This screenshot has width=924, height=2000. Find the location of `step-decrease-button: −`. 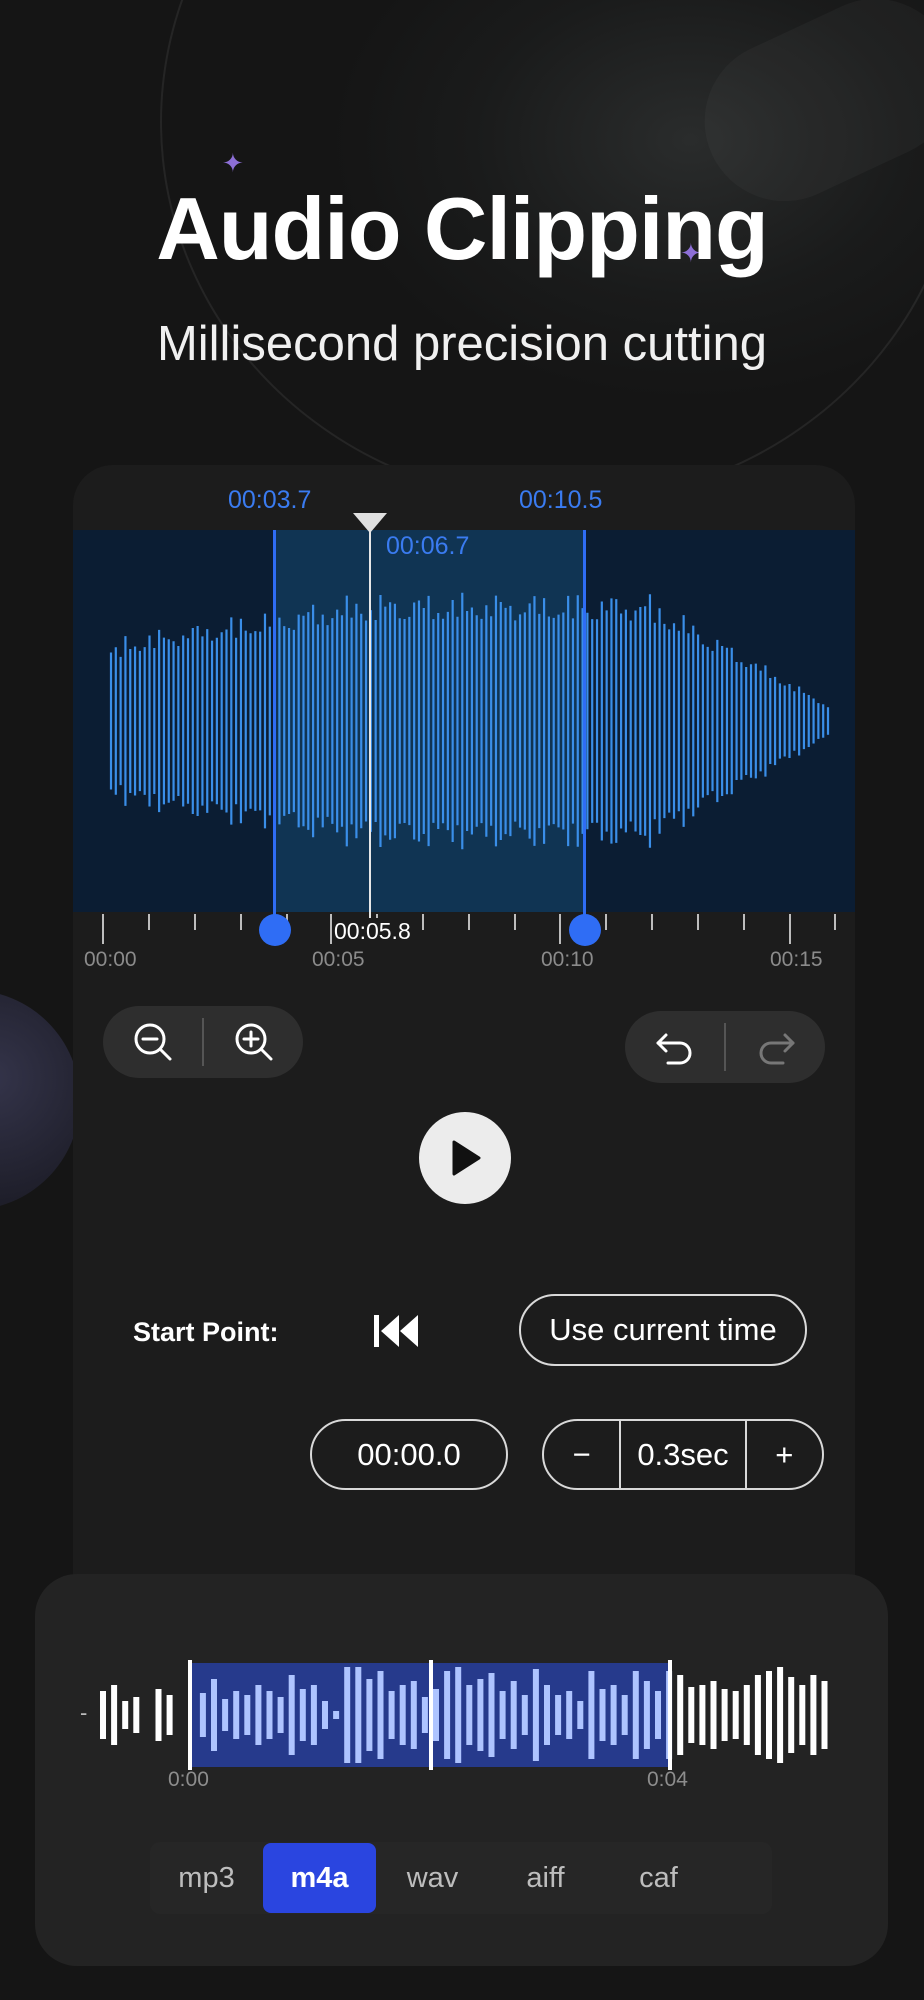

step-decrease-button: − is located at coordinates (581, 1454).